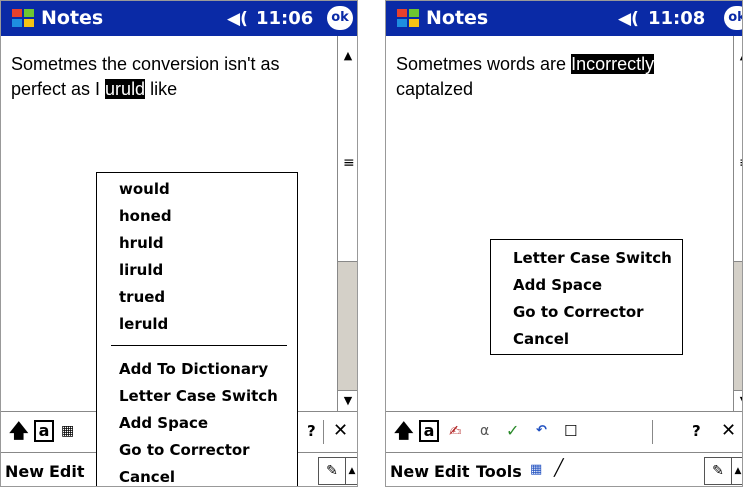  I want to click on menu-bar: New Edit Tools ▦ ╱ ✎ ▲, so click(564, 469).